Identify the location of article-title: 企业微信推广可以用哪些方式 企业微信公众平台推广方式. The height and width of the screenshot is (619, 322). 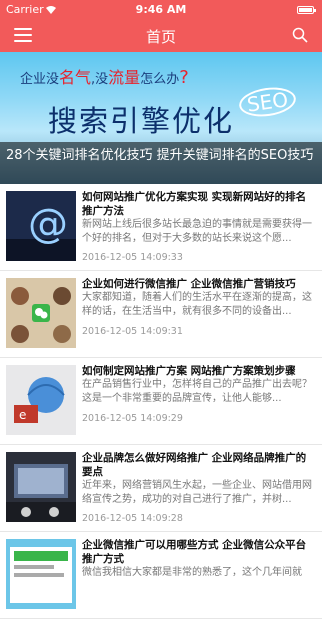
(194, 552).